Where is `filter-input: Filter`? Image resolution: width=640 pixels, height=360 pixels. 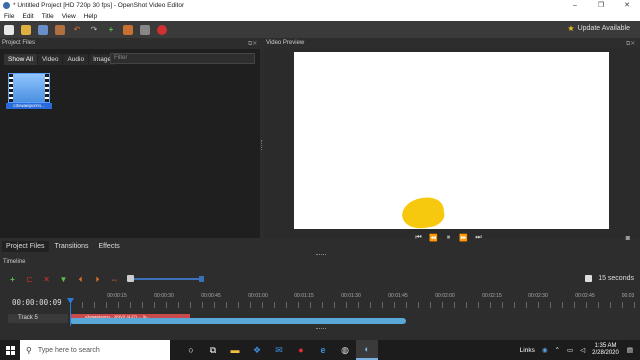 filter-input: Filter is located at coordinates (182, 58).